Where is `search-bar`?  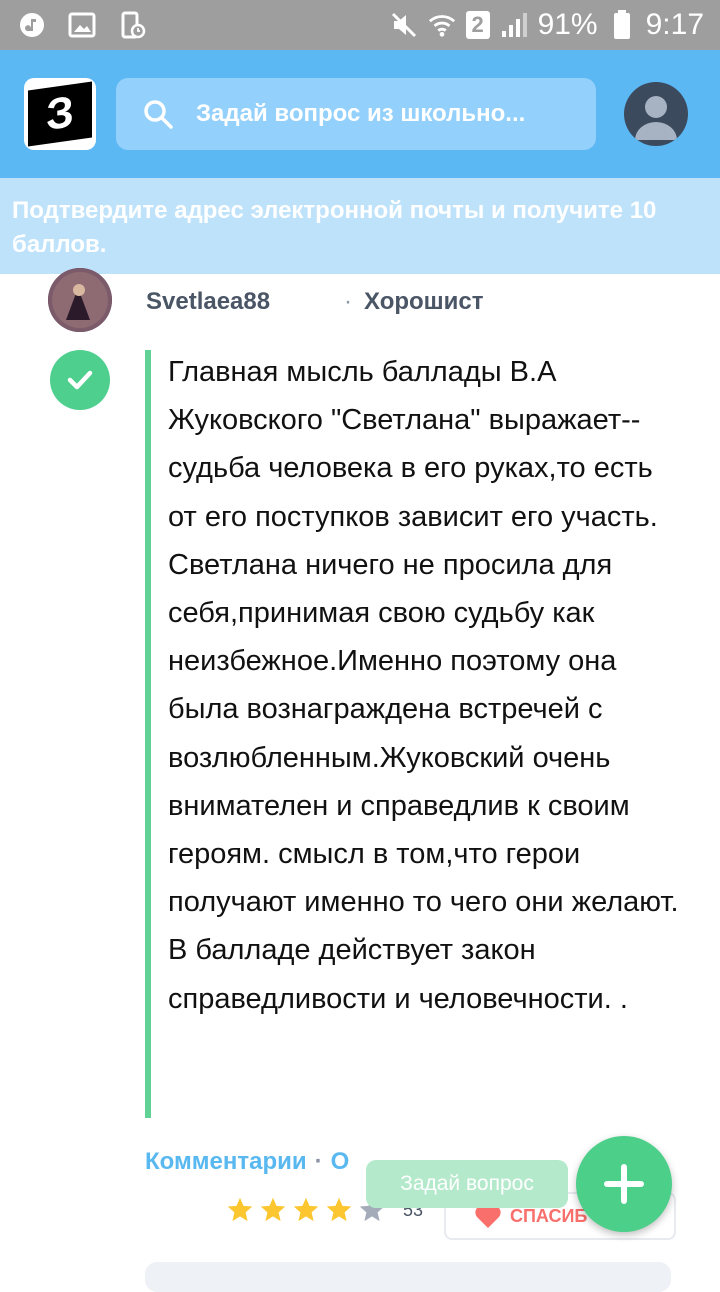
search-bar is located at coordinates (356, 114).